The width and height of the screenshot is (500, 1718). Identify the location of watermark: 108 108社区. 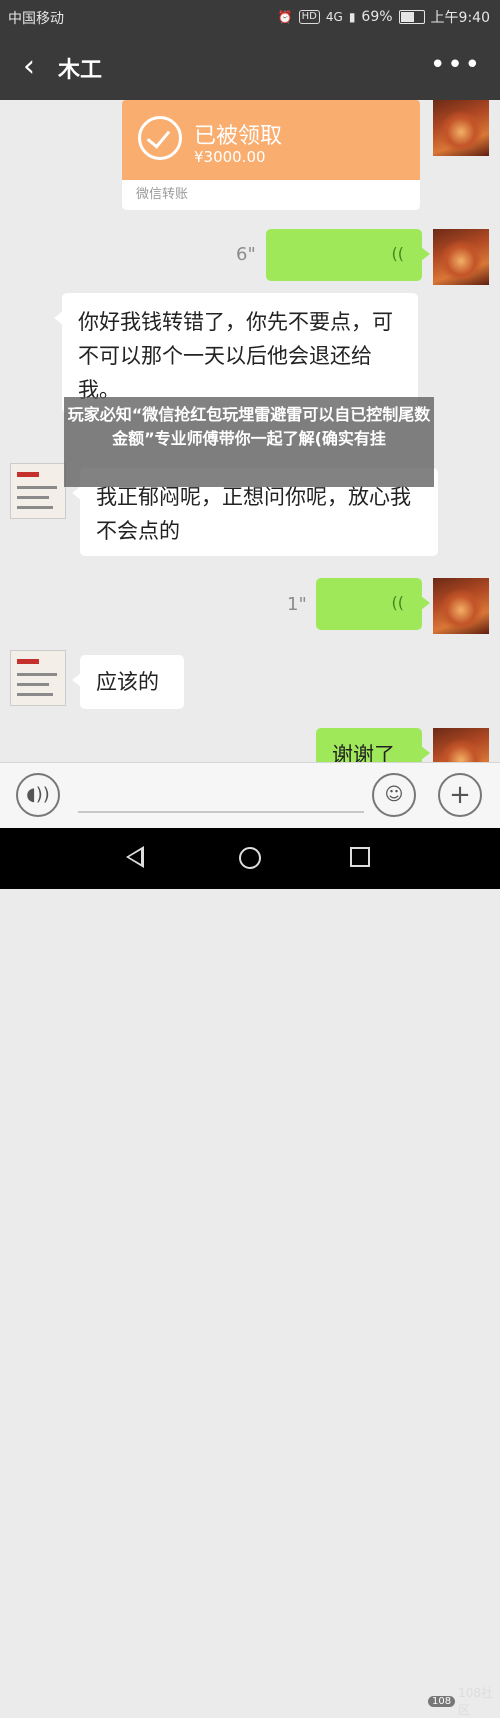
(464, 1701).